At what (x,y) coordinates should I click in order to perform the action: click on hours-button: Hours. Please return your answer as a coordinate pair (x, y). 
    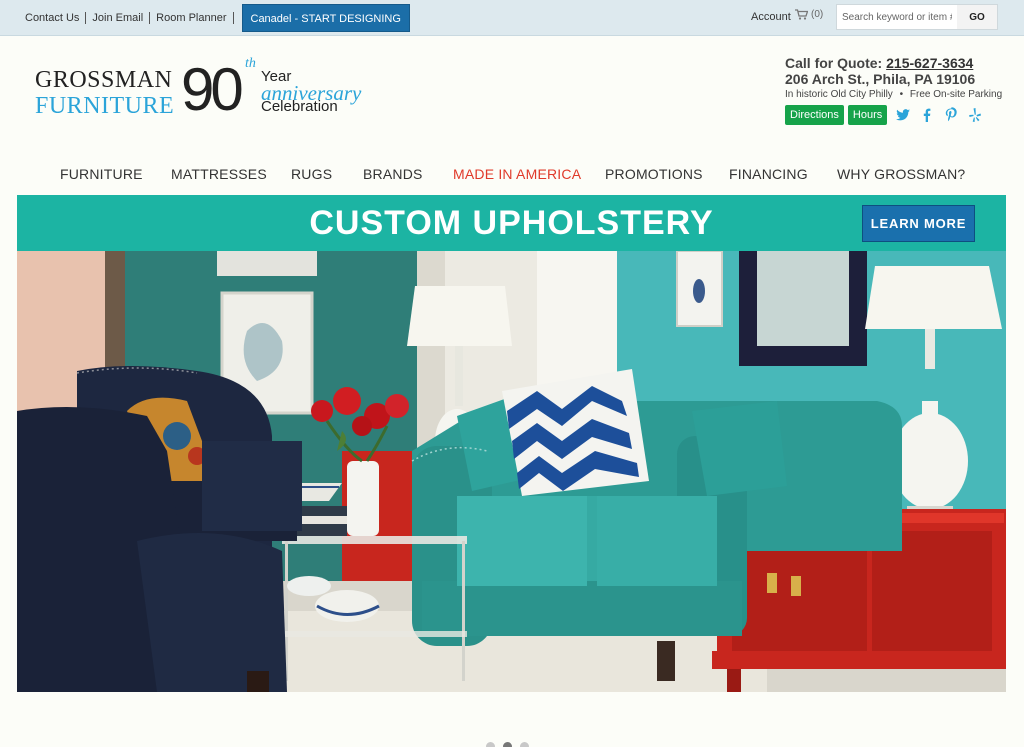
    Looking at the image, I should click on (867, 115).